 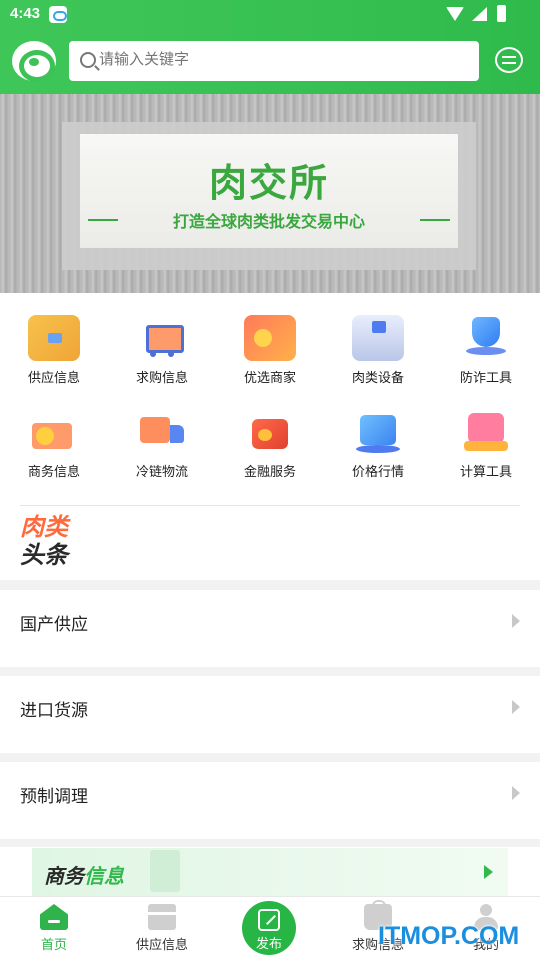 I want to click on category-anti-fraud-tools: 防诈工具, so click(x=486, y=360).